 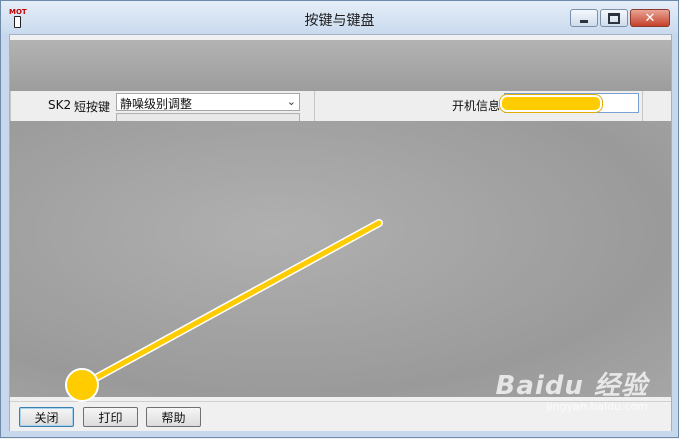 I want to click on boot-info-label: 开机信息, so click(x=476, y=106).